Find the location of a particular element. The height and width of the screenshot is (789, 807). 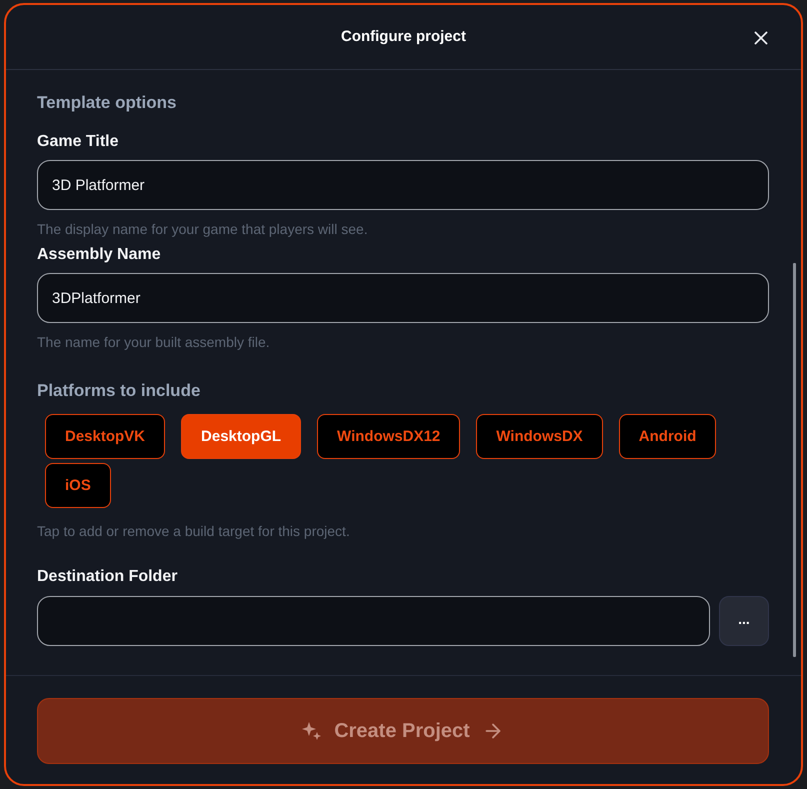

dialog-title: Configure project is located at coordinates (403, 37).